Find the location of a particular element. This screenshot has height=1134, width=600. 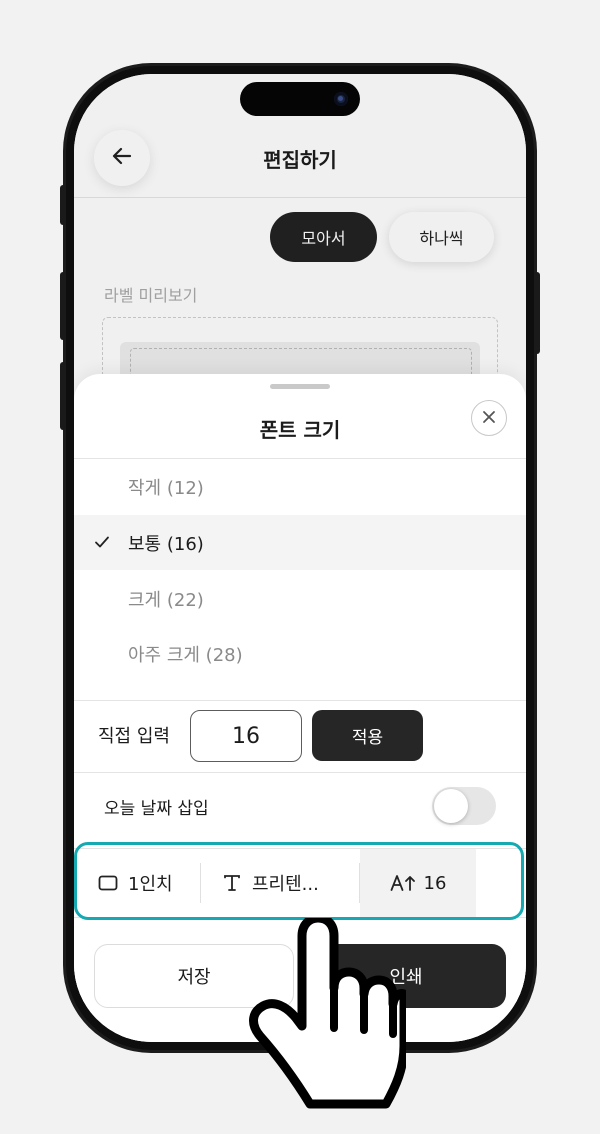

phone-volume-up-button is located at coordinates (63, 306).